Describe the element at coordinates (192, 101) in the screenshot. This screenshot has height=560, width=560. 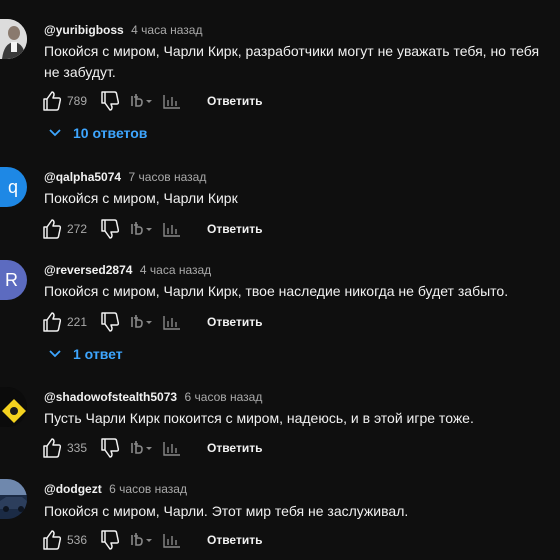
I see `comment-actions: 789 Ответить` at that location.